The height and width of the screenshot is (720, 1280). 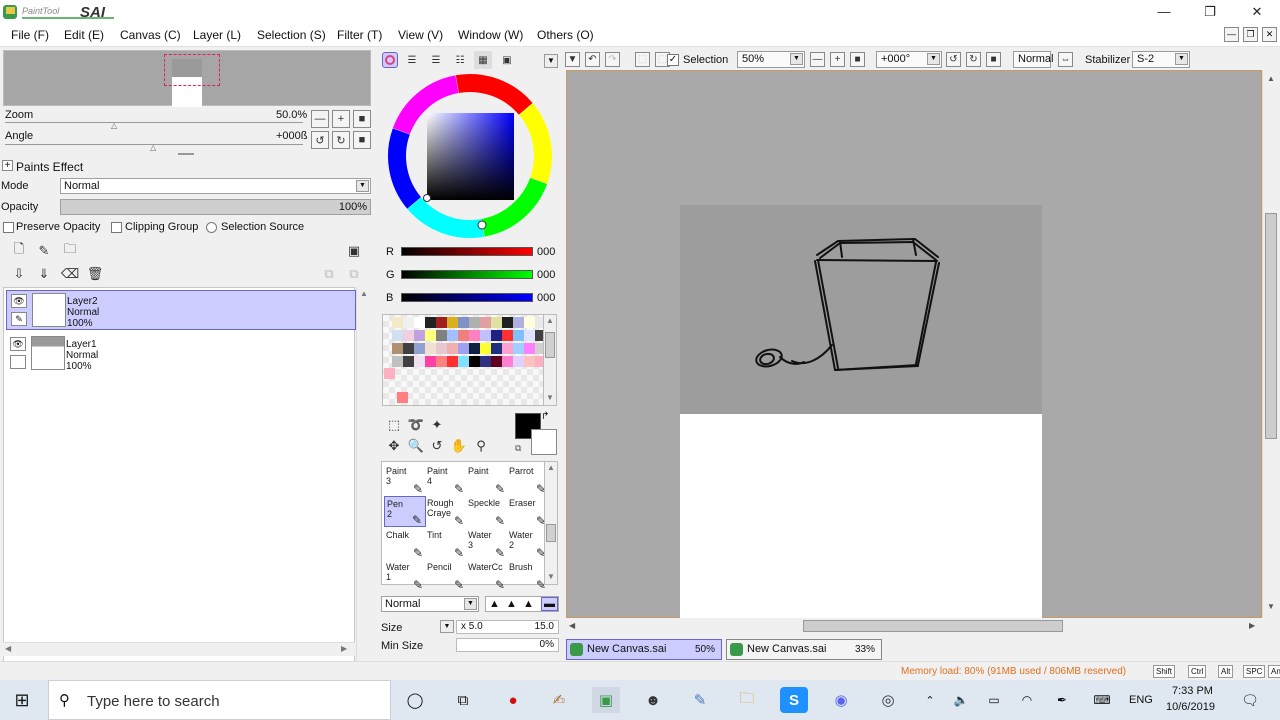 What do you see at coordinates (19, 274) in the screenshot?
I see `transfer-down-icon: ⇩` at bounding box center [19, 274].